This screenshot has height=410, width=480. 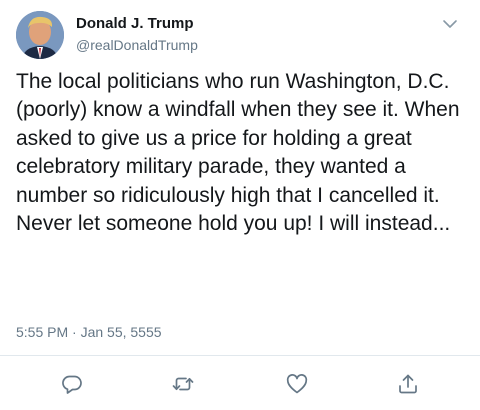 I want to click on author-name: Donald J. Trump, so click(x=135, y=23).